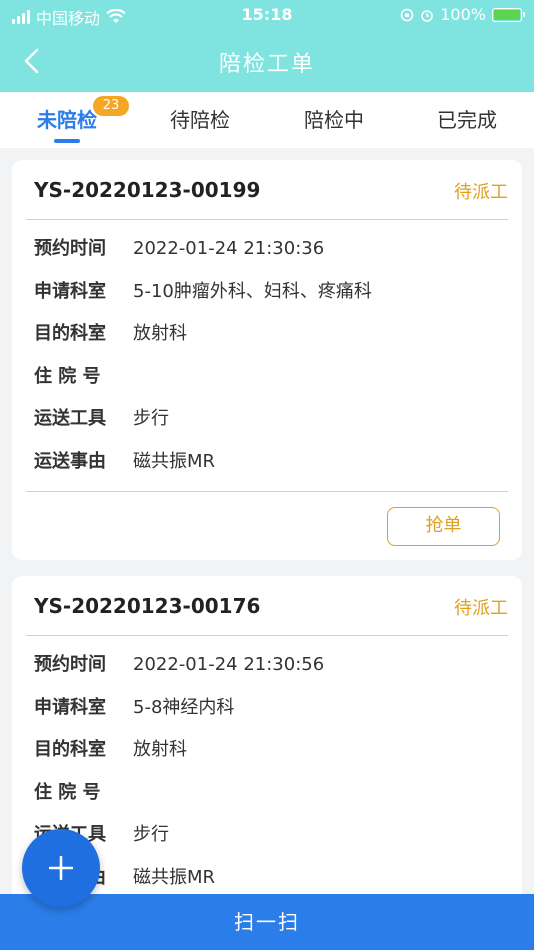 Image resolution: width=534 pixels, height=950 pixels. I want to click on grab-order-button: 抢单, so click(443, 526).